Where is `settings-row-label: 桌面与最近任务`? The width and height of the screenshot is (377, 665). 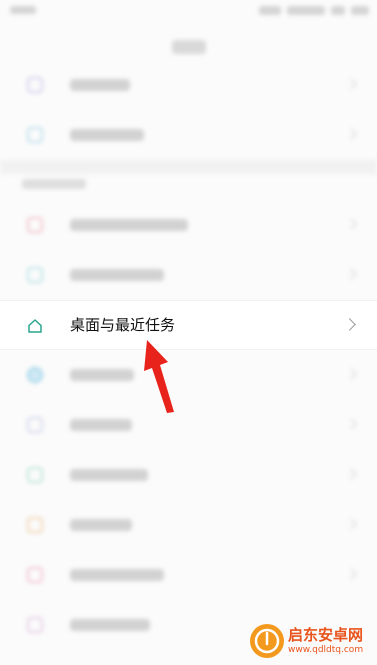 settings-row-label: 桌面与最近任务 is located at coordinates (123, 325).